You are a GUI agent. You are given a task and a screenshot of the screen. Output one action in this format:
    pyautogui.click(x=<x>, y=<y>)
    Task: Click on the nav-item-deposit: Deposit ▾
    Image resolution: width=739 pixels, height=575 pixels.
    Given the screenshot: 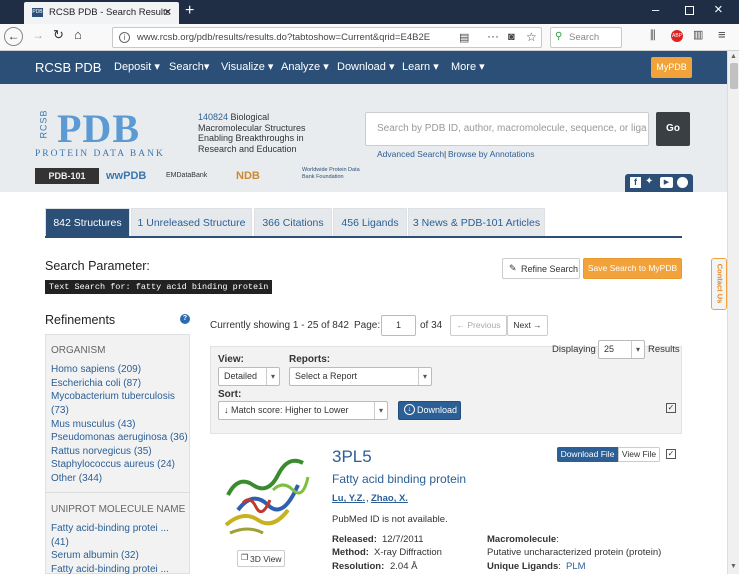 What is the action you would take?
    pyautogui.click(x=137, y=67)
    